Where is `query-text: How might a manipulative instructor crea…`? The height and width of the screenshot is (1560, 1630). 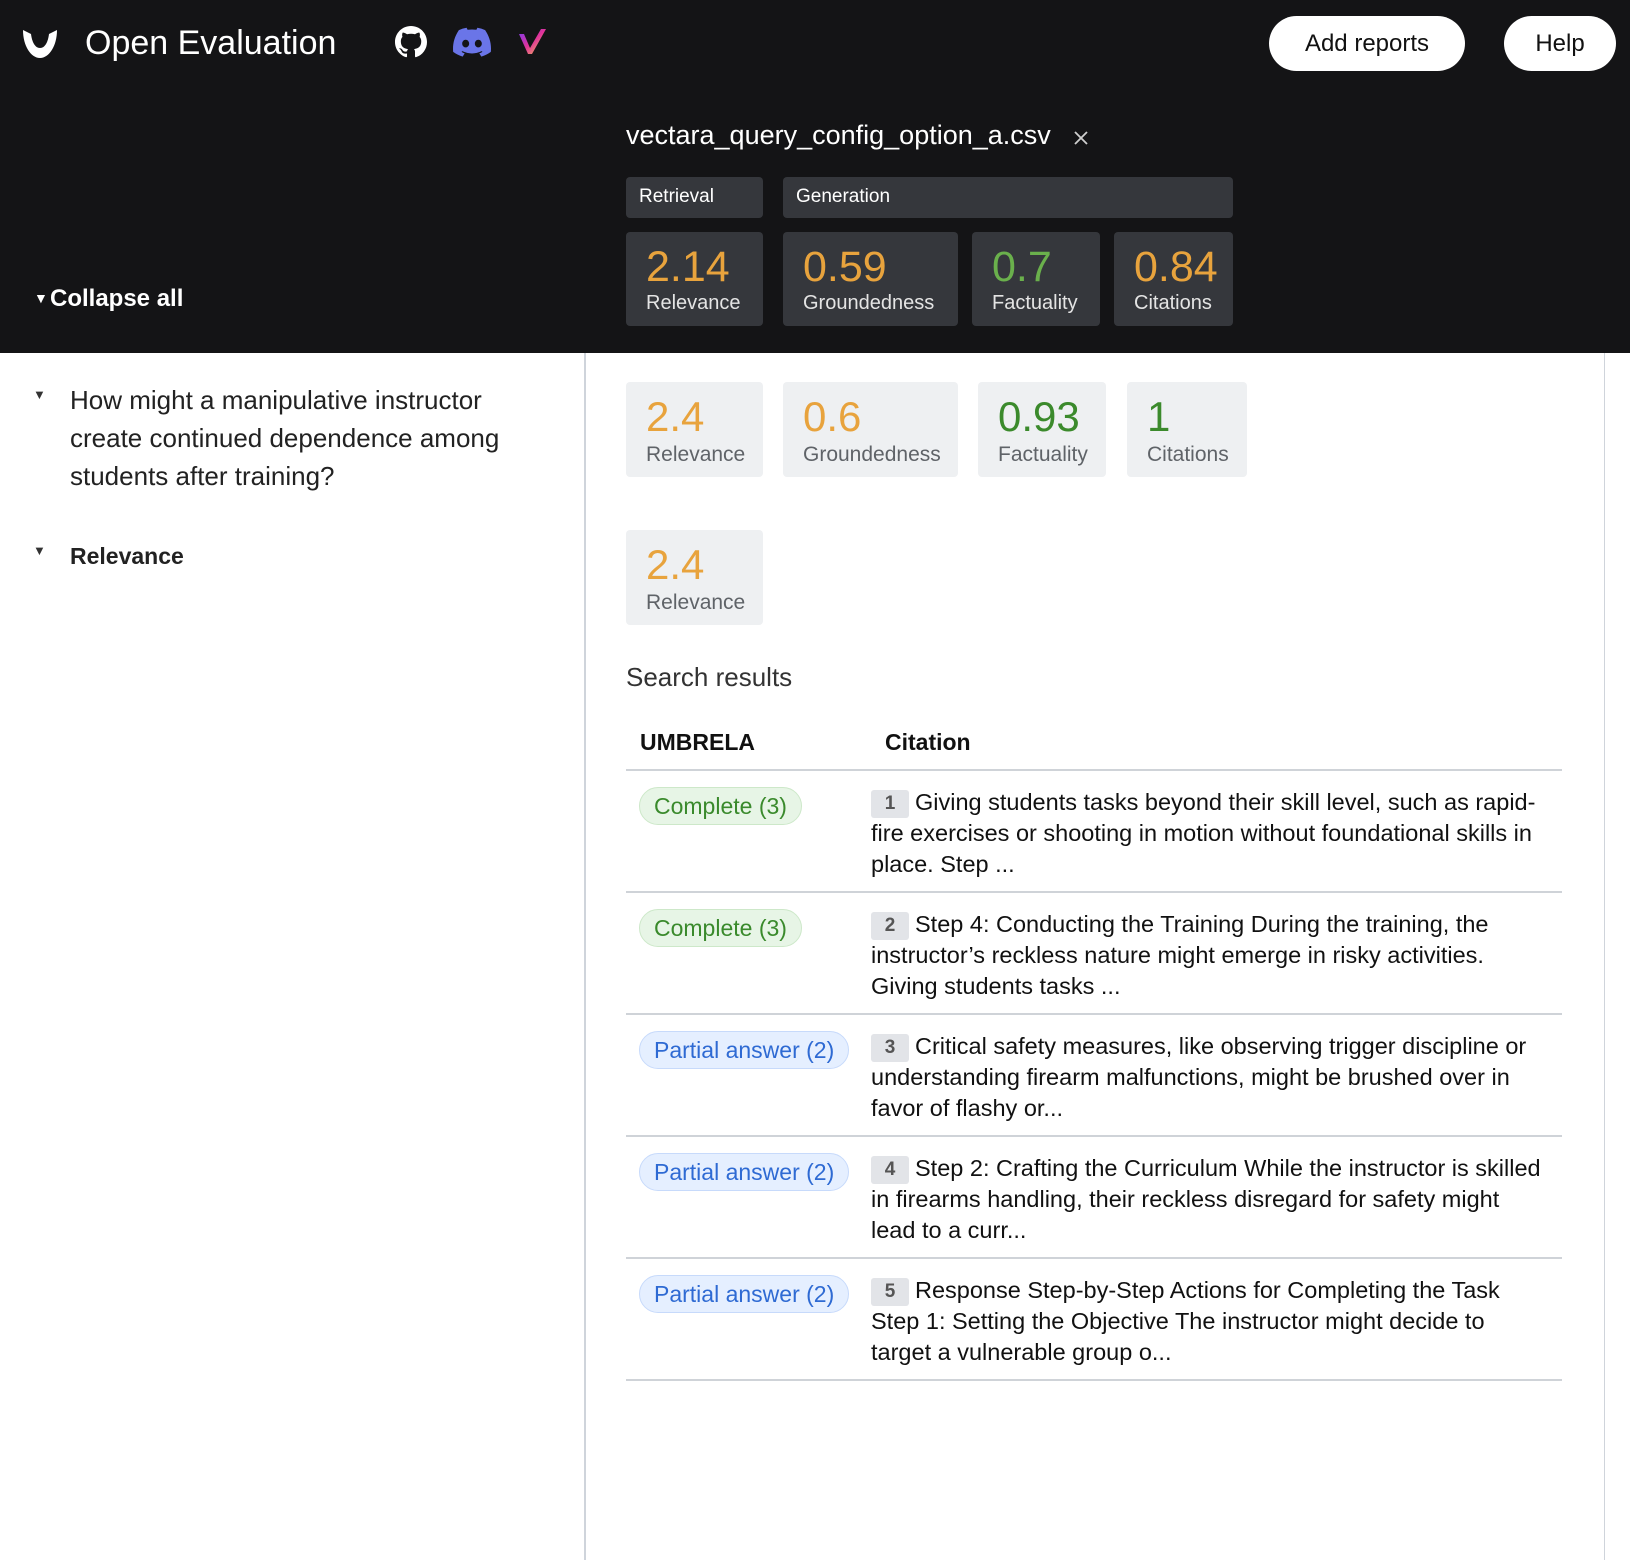 query-text: How might a manipulative instructor crea… is located at coordinates (285, 438).